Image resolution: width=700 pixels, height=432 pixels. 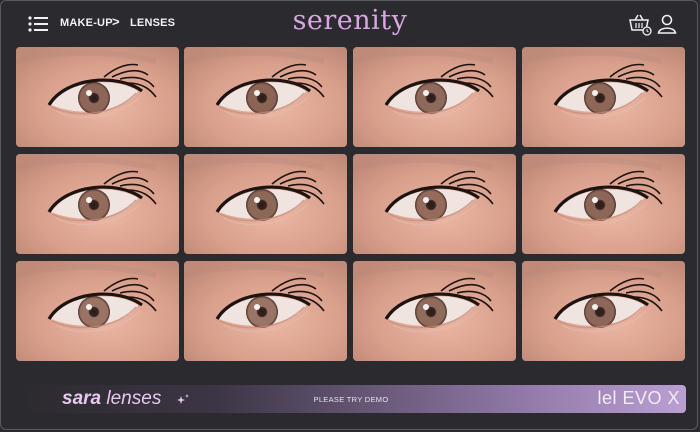 I want to click on try-demo-link: PLEASE TRY DEMO, so click(x=351, y=399).